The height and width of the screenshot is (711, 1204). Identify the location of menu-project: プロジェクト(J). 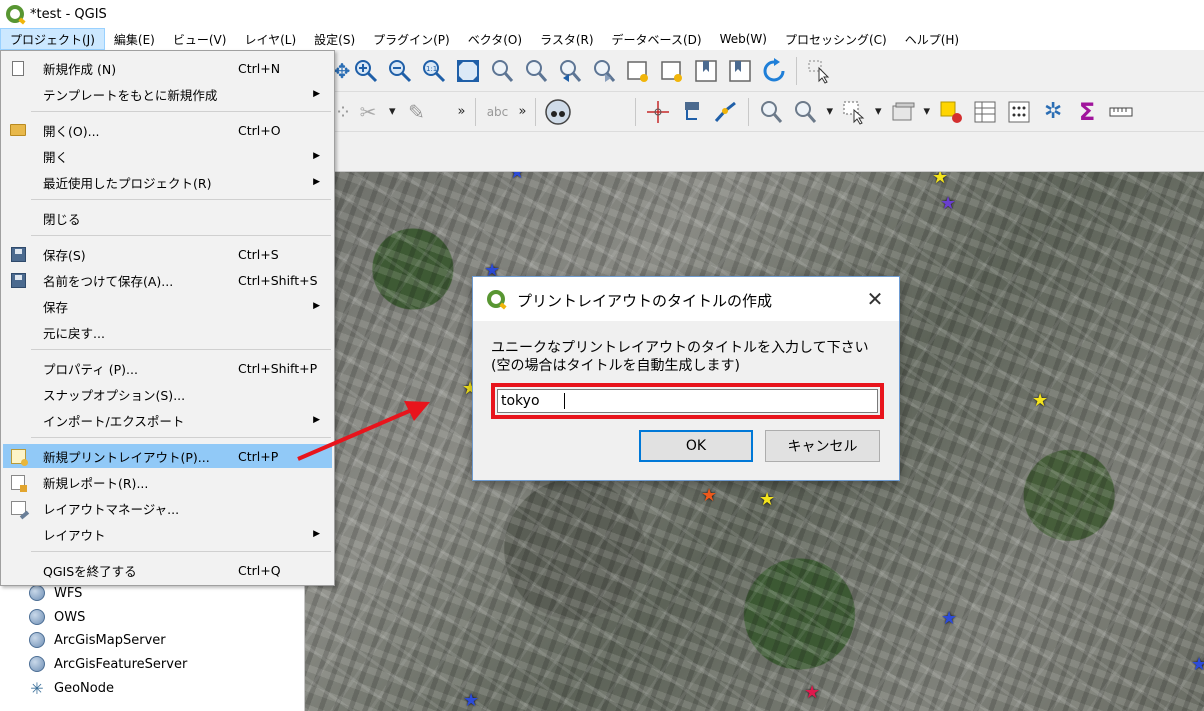
(52, 39).